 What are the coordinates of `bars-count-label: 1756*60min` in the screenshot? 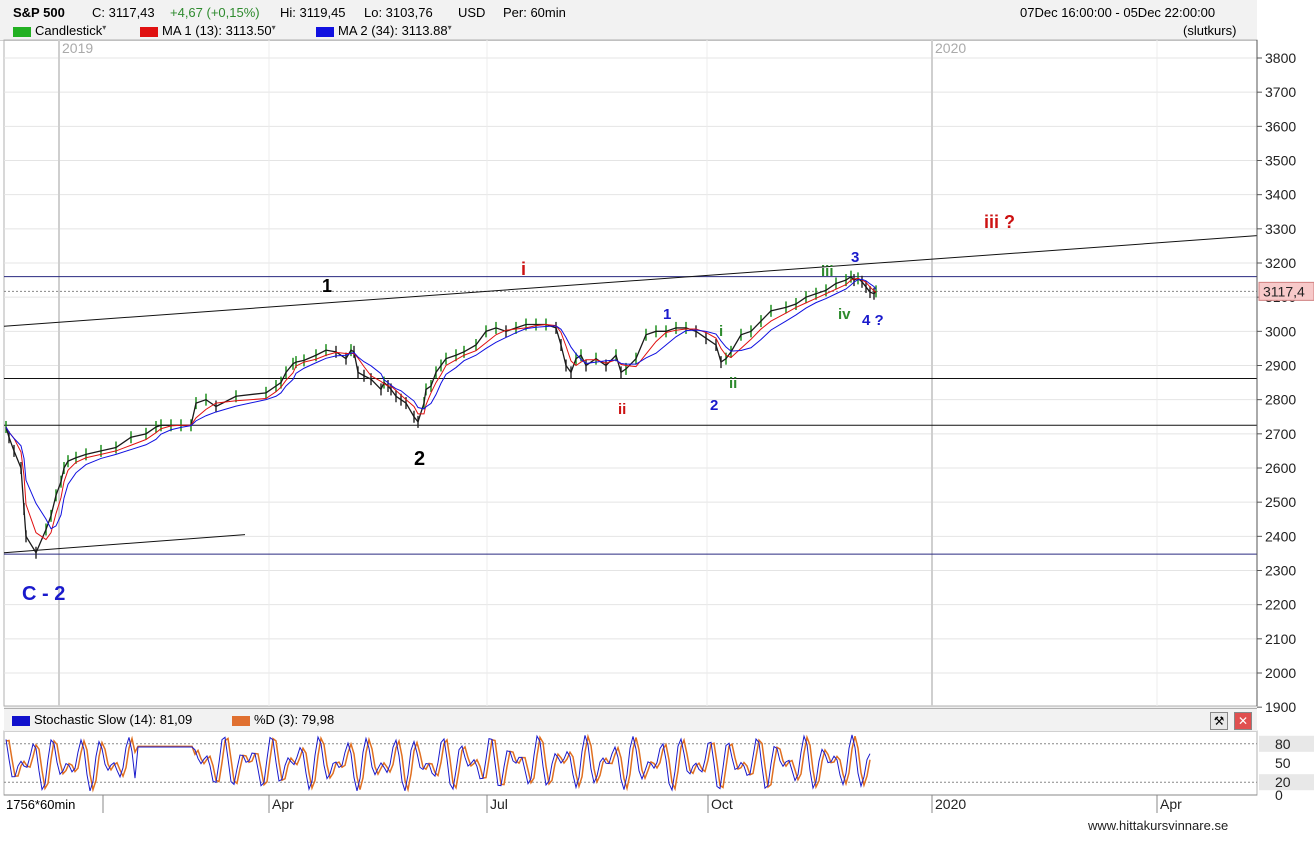 It's located at (41, 804).